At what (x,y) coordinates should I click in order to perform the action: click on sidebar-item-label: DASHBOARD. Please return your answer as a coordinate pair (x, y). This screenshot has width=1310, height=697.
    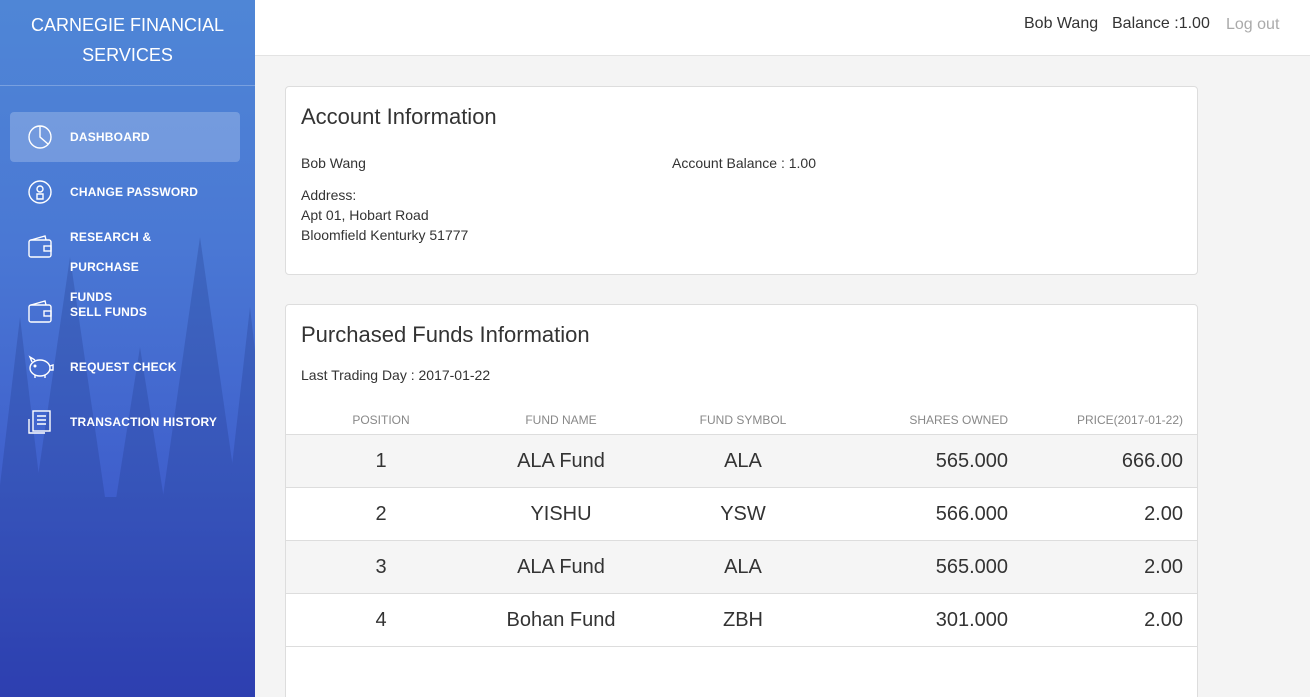
    Looking at the image, I should click on (110, 137).